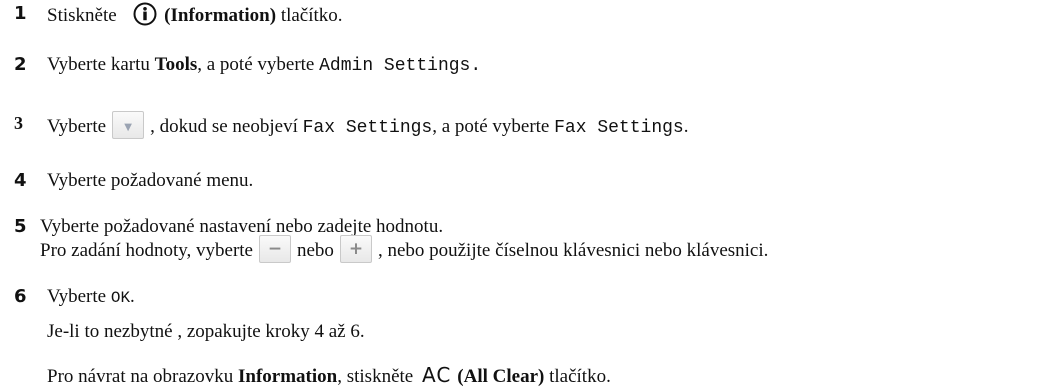  Describe the element at coordinates (176, 64) in the screenshot. I see `tab-name: Tools` at that location.